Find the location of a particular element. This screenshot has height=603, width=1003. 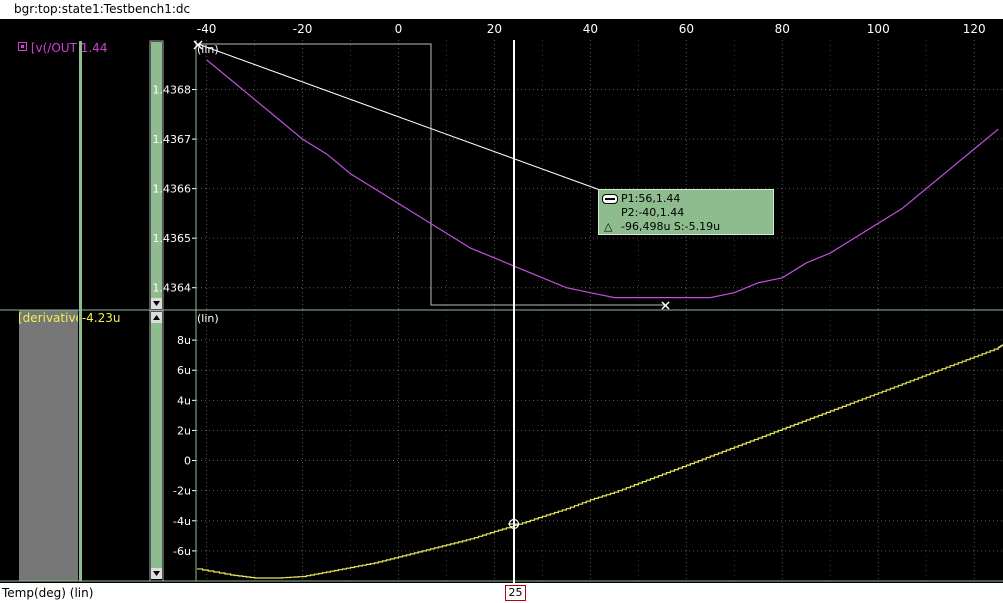

bottom-scale-label: (lin) is located at coordinates (208, 318).